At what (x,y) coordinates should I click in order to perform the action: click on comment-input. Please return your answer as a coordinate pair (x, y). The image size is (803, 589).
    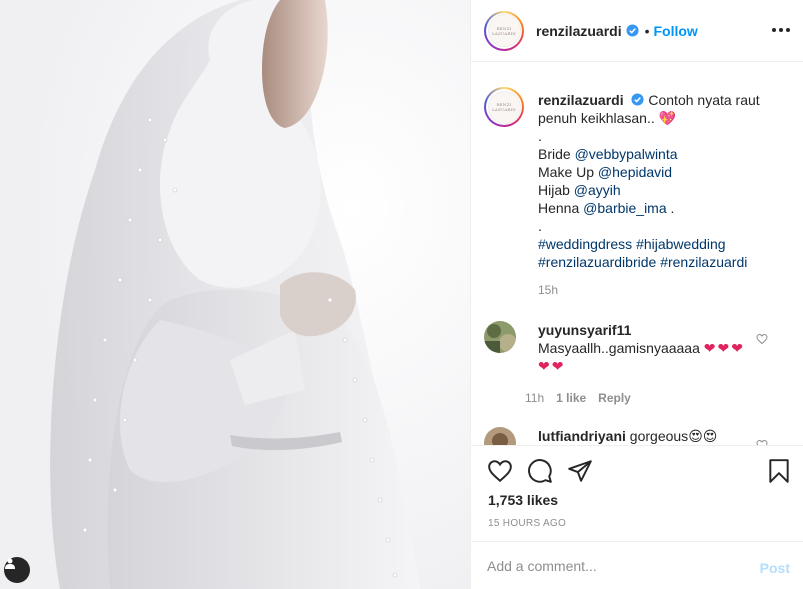
    Looking at the image, I should click on (617, 565).